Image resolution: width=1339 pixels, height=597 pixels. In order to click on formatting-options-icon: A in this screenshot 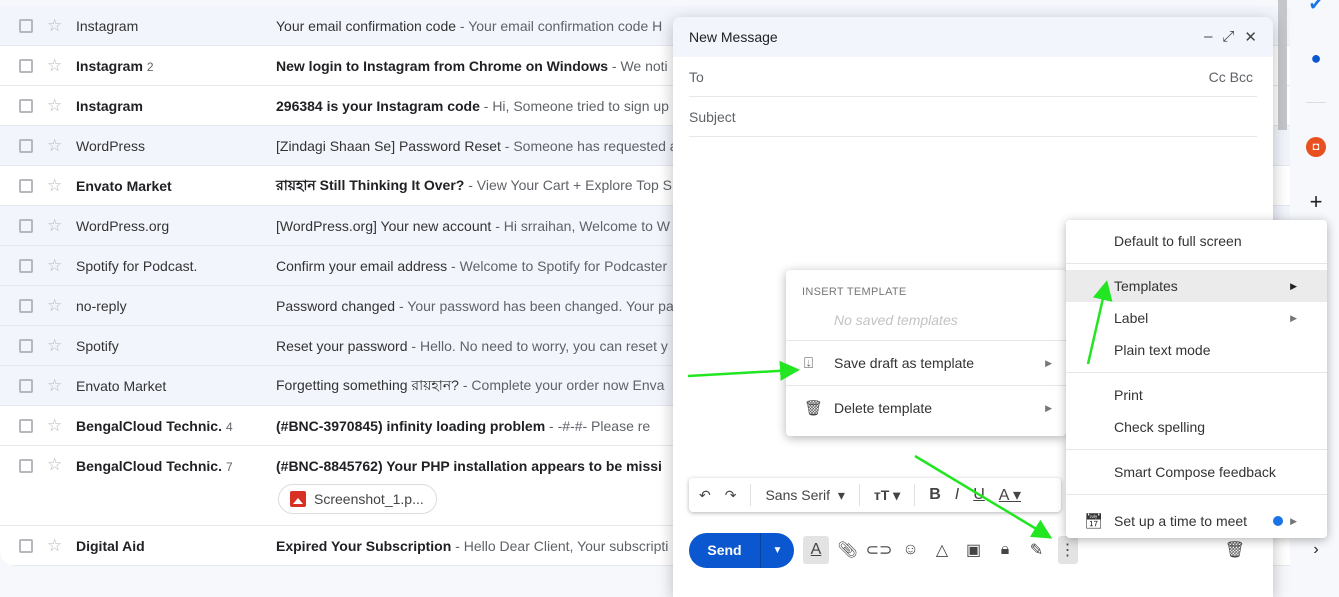, I will do `click(816, 550)`.